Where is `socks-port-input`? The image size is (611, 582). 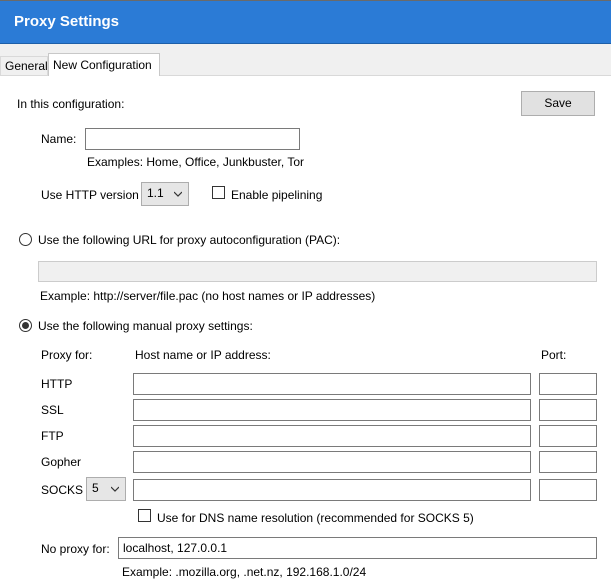 socks-port-input is located at coordinates (568, 490).